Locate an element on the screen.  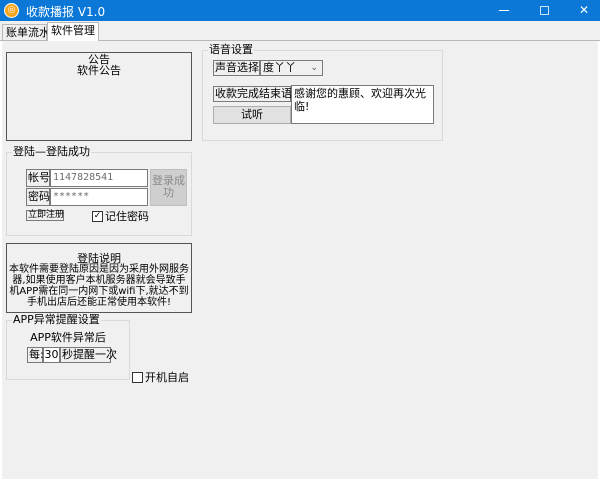
app-alert-description: APP软件异常后 is located at coordinates (68, 337).